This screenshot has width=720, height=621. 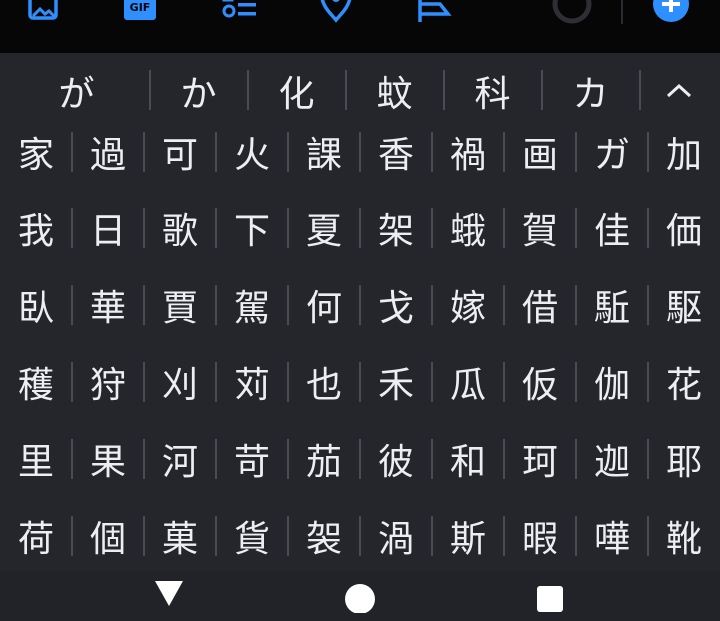 I want to click on grid-cell: 禾, so click(x=396, y=382).